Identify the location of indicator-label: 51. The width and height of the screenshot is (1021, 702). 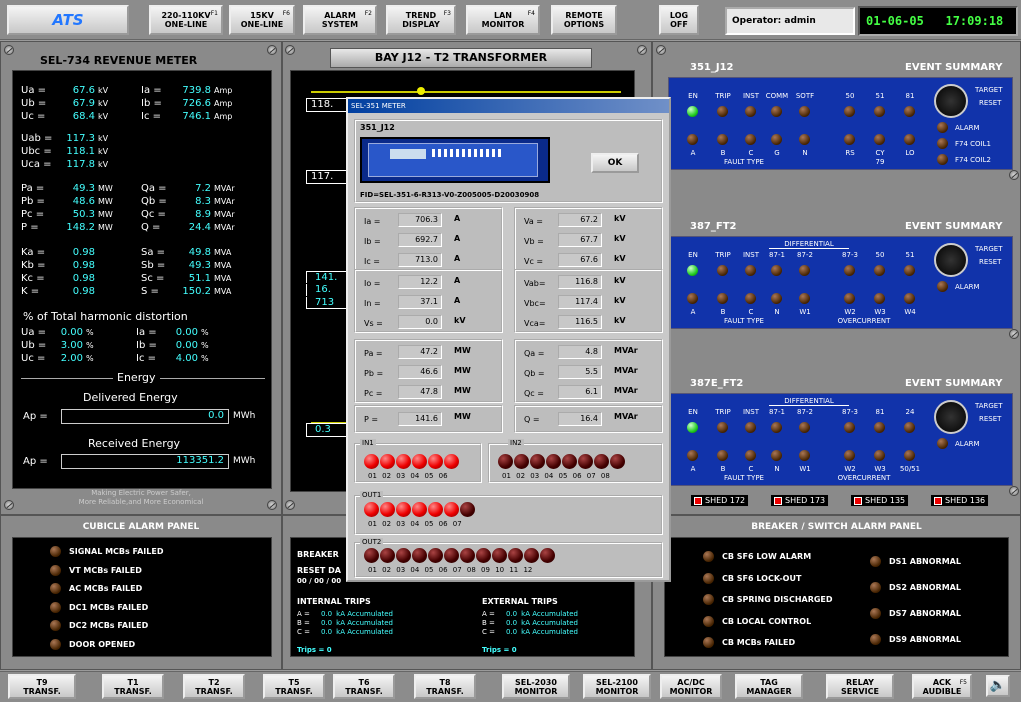
(880, 96).